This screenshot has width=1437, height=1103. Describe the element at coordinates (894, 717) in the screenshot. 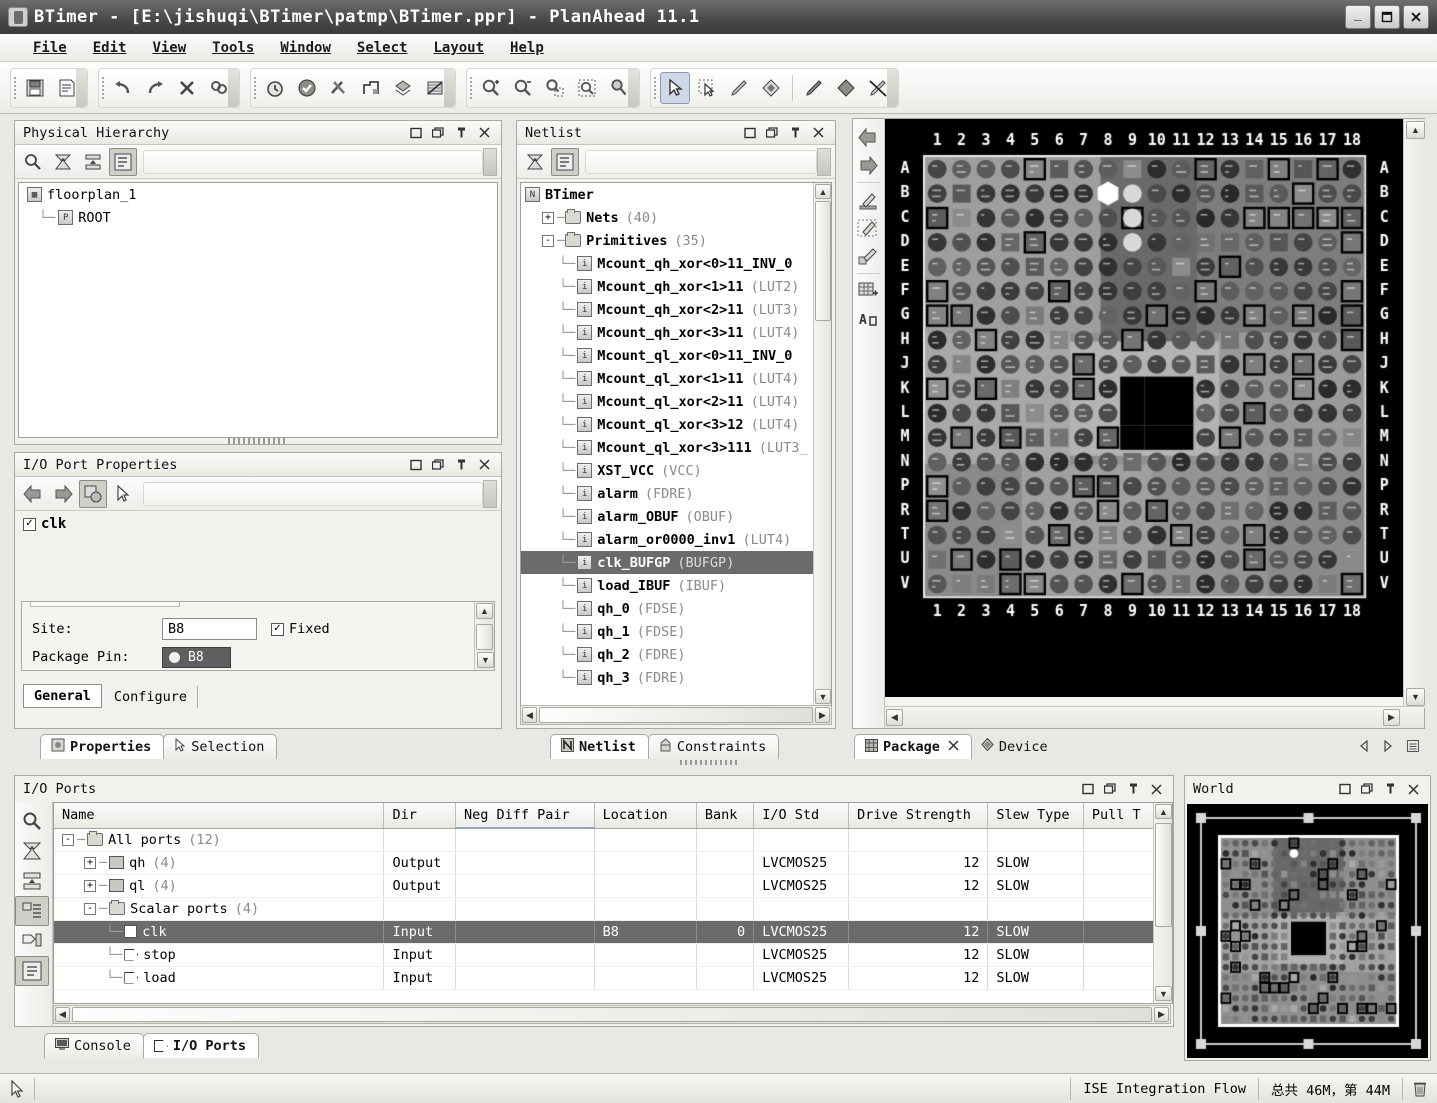

I see `scroll-left-button: ◀` at that location.